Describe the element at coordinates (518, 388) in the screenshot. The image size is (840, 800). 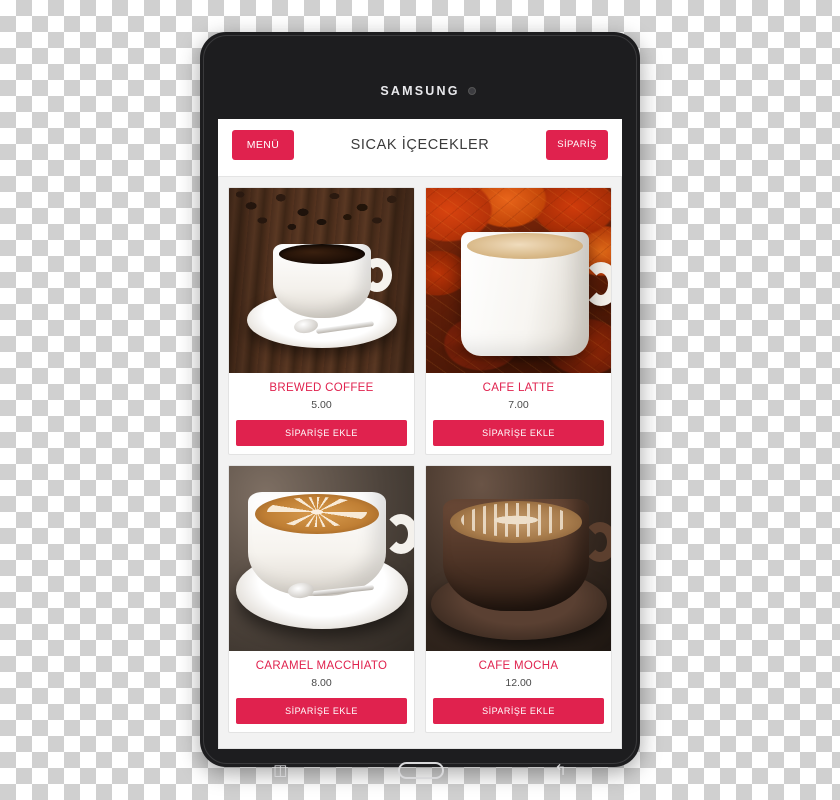
I see `product-name: CAFE LATTE` at that location.